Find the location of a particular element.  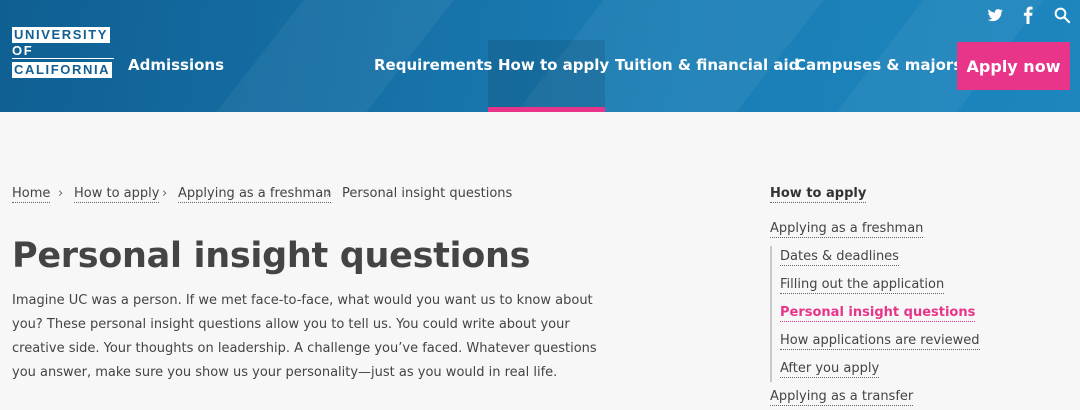

sidebar-item-filling-application: Filling out the application is located at coordinates (862, 285).